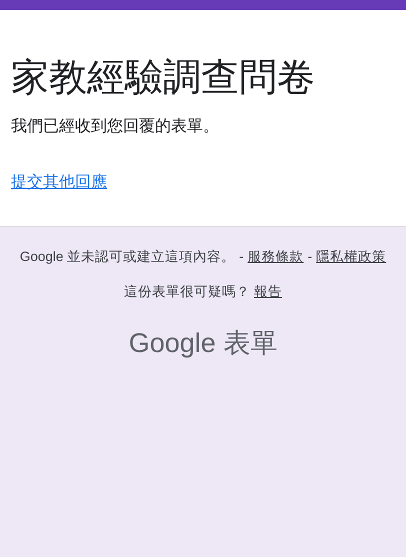  What do you see at coordinates (128, 257) in the screenshot?
I see `disclaimer-text: Google 並未認可或建立這項內容。` at bounding box center [128, 257].